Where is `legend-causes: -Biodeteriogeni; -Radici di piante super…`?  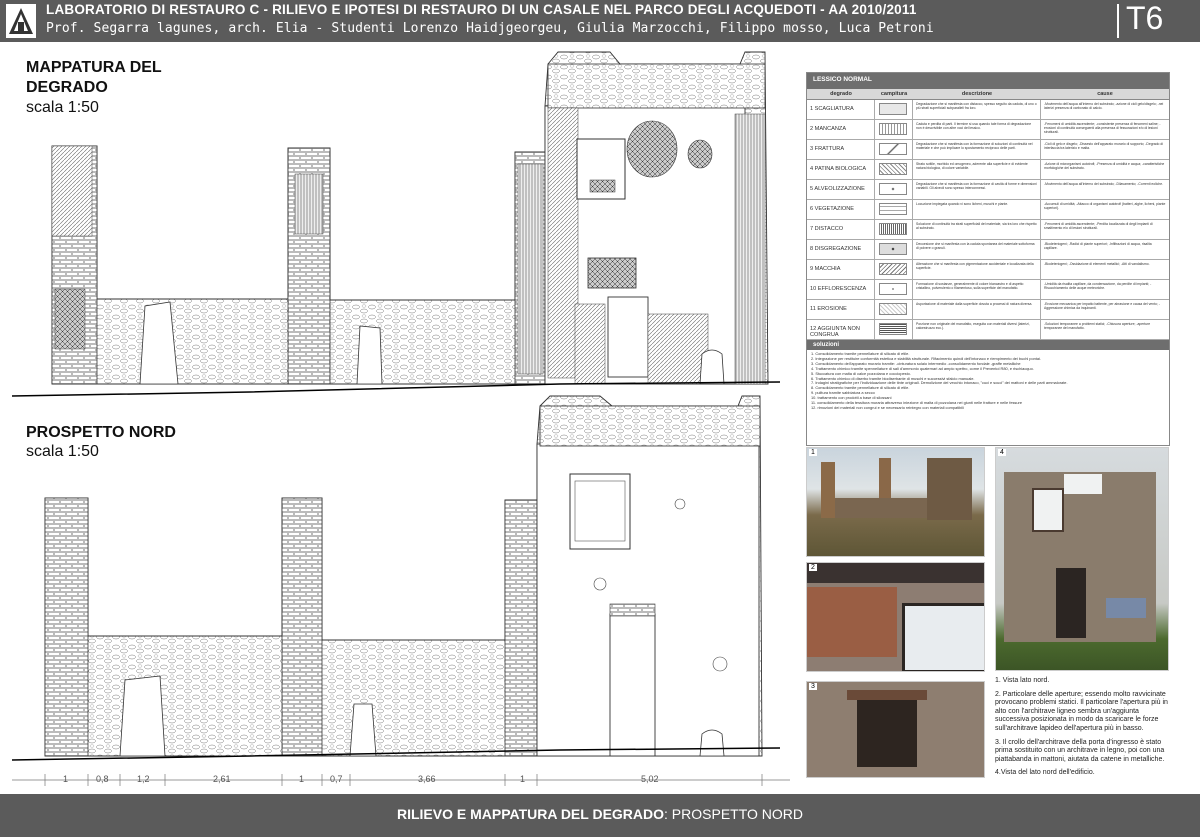
legend-causes: -Biodeteriogeni; -Radici di piante super… is located at coordinates (1098, 246).